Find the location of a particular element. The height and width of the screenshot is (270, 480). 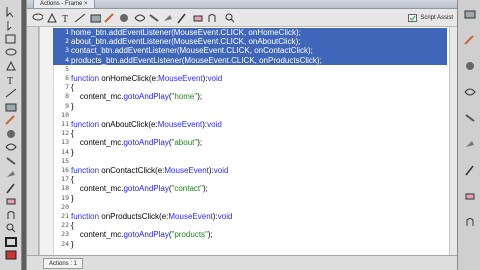

bone-icon is located at coordinates (11, 161).